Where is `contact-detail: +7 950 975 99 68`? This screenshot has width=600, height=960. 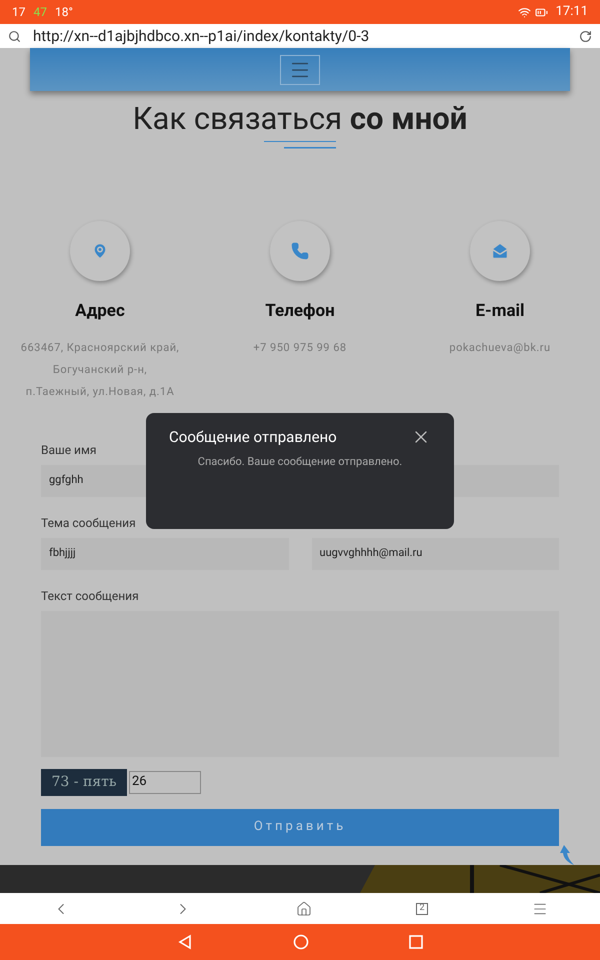
contact-detail: +7 950 975 99 68 is located at coordinates (300, 348).